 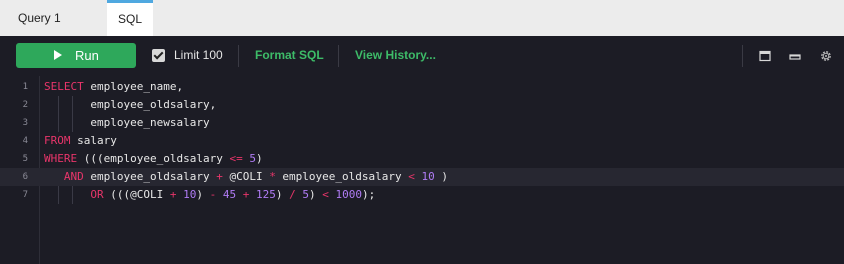 I want to click on line-number: 1, so click(x=25, y=87).